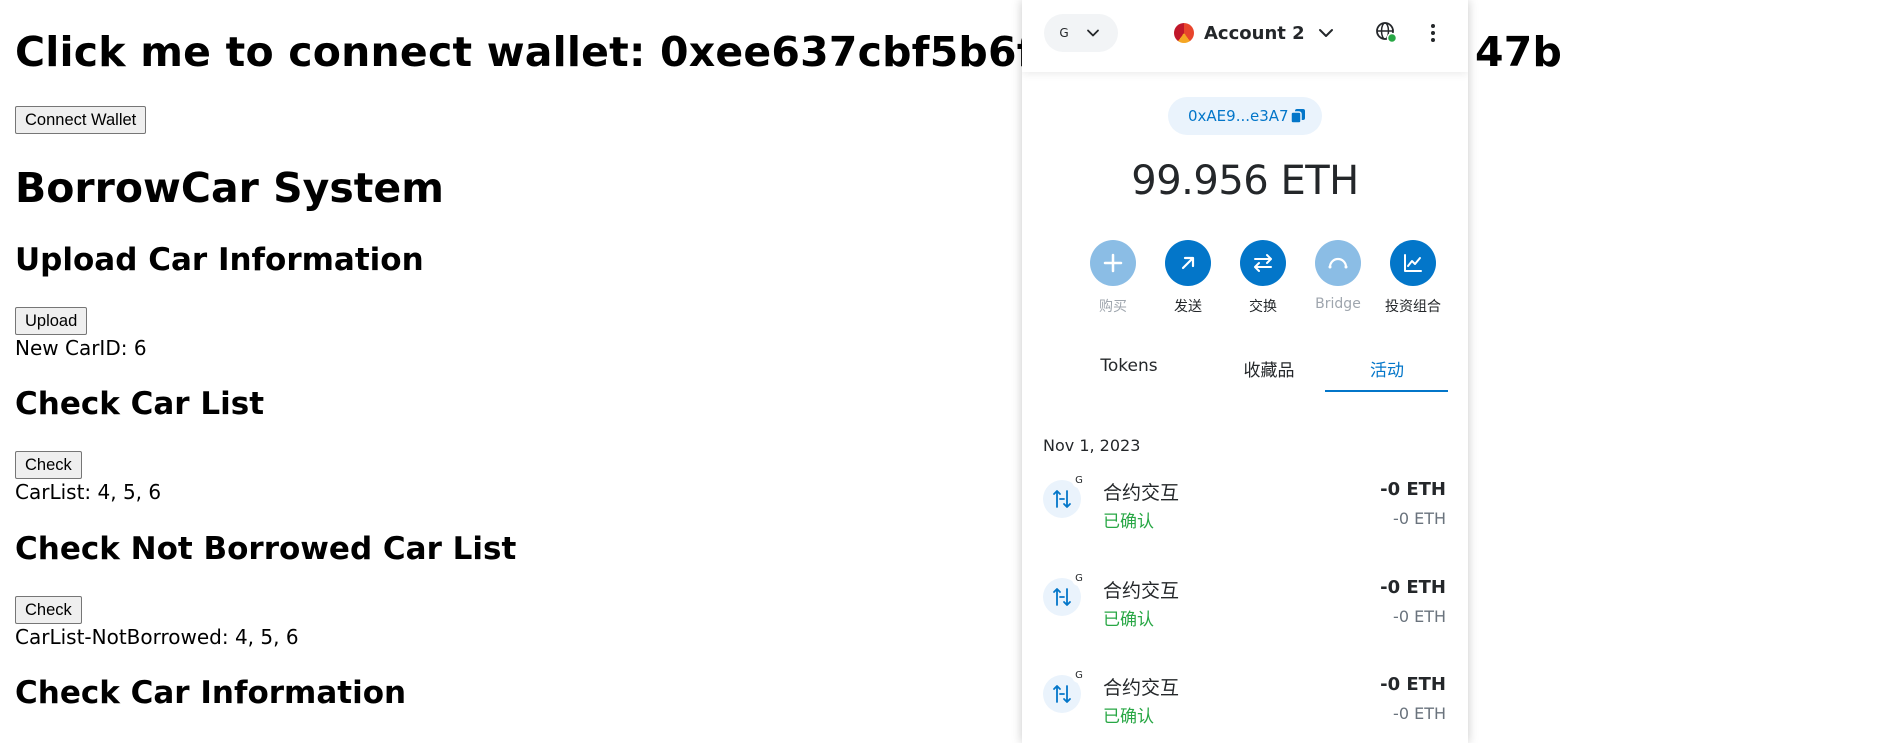  Describe the element at coordinates (1263, 307) in the screenshot. I see `swap-label: 交换` at that location.